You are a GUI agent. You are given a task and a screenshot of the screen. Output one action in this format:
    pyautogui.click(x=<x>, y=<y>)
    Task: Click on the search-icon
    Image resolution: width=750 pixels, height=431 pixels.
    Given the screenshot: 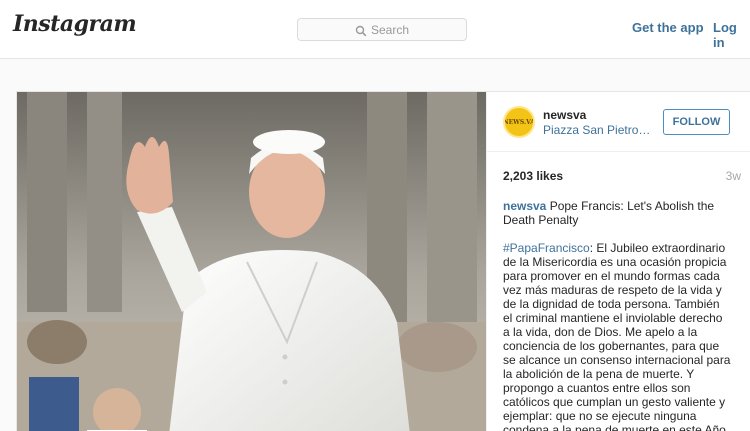 What is the action you would take?
    pyautogui.click(x=361, y=30)
    